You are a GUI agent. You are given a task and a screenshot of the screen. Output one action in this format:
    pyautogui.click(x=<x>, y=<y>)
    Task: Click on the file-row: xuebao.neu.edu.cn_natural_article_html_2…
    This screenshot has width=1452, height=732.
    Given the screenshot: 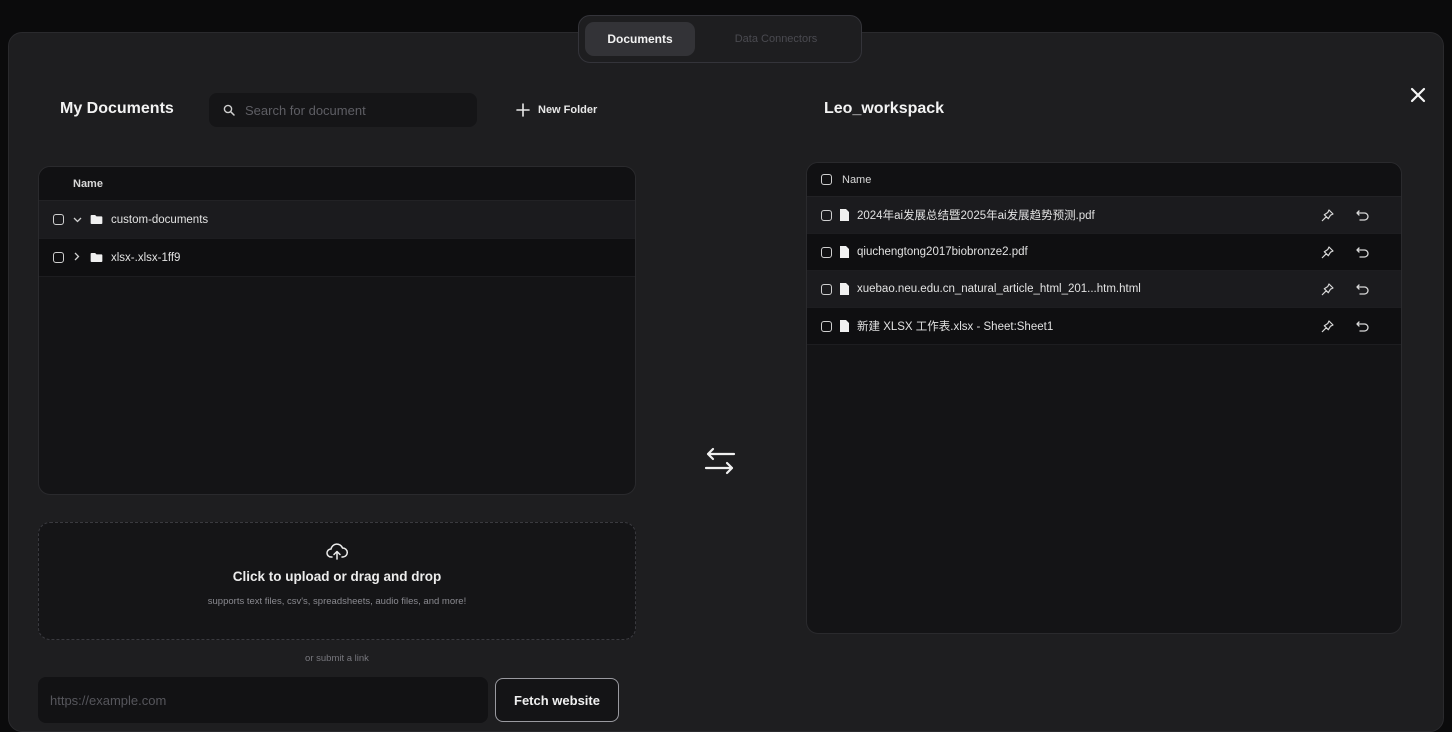 What is the action you would take?
    pyautogui.click(x=1104, y=289)
    